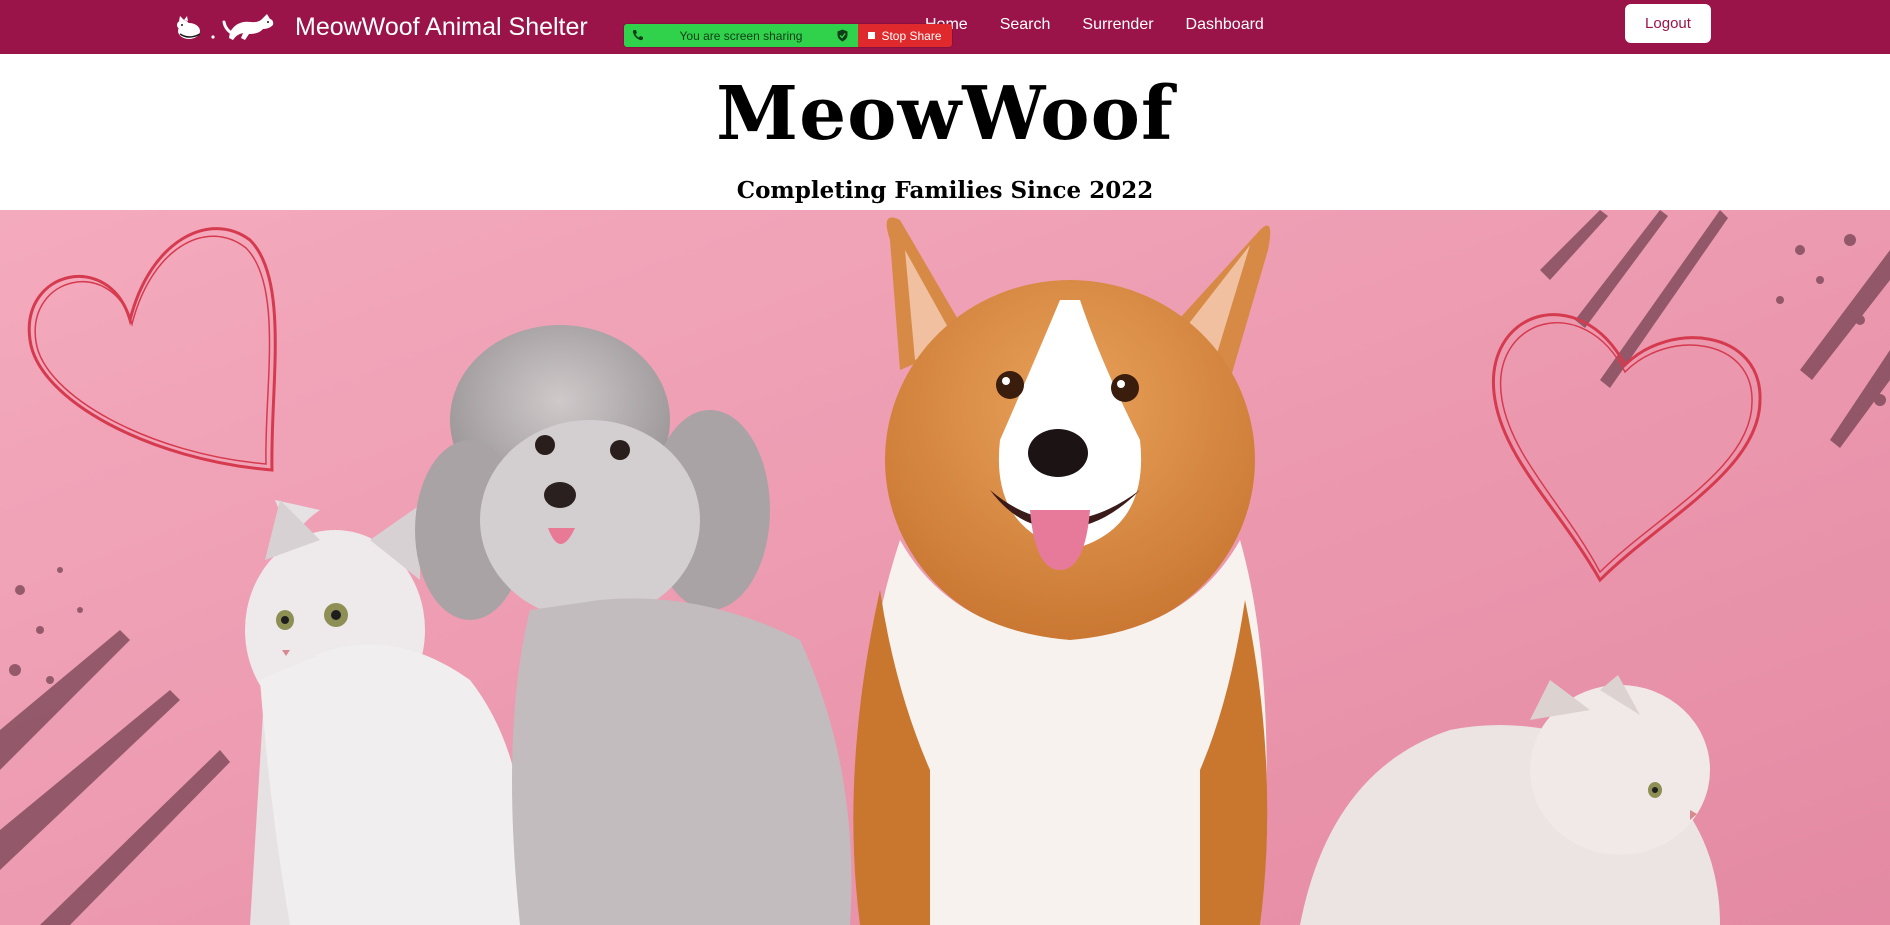 This screenshot has height=925, width=1890. What do you see at coordinates (1668, 23) in the screenshot?
I see `logout-button: Logout` at bounding box center [1668, 23].